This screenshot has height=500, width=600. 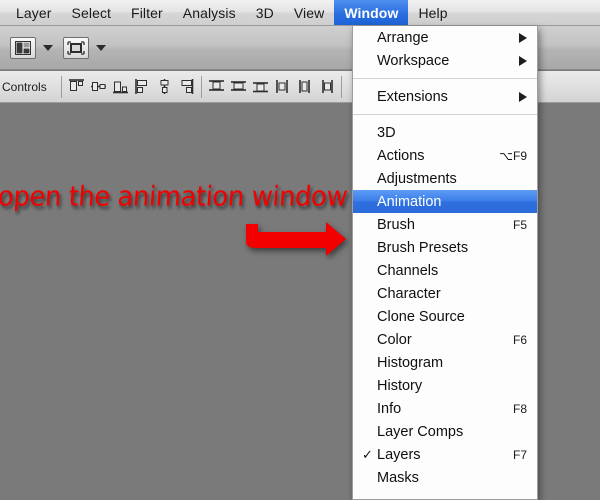 I want to click on menu-item-label: Adjustments, so click(x=417, y=178).